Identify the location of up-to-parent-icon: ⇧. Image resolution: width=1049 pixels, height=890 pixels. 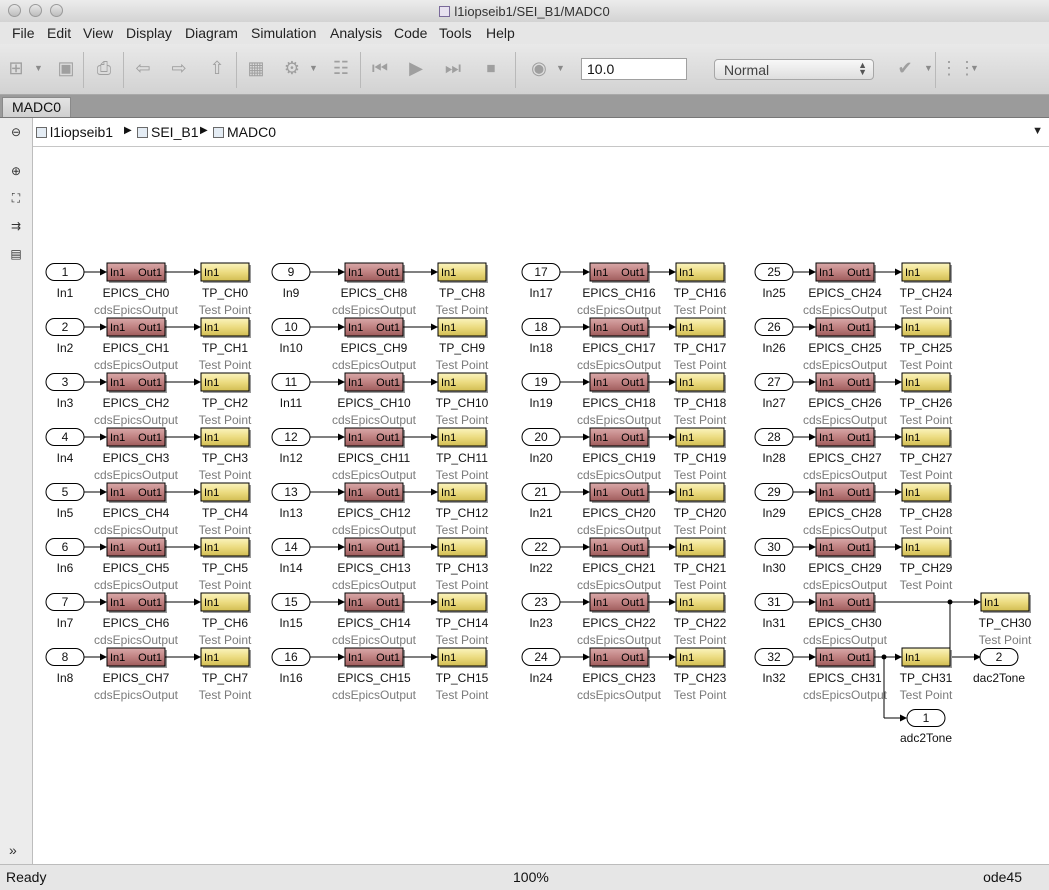
(217, 68).